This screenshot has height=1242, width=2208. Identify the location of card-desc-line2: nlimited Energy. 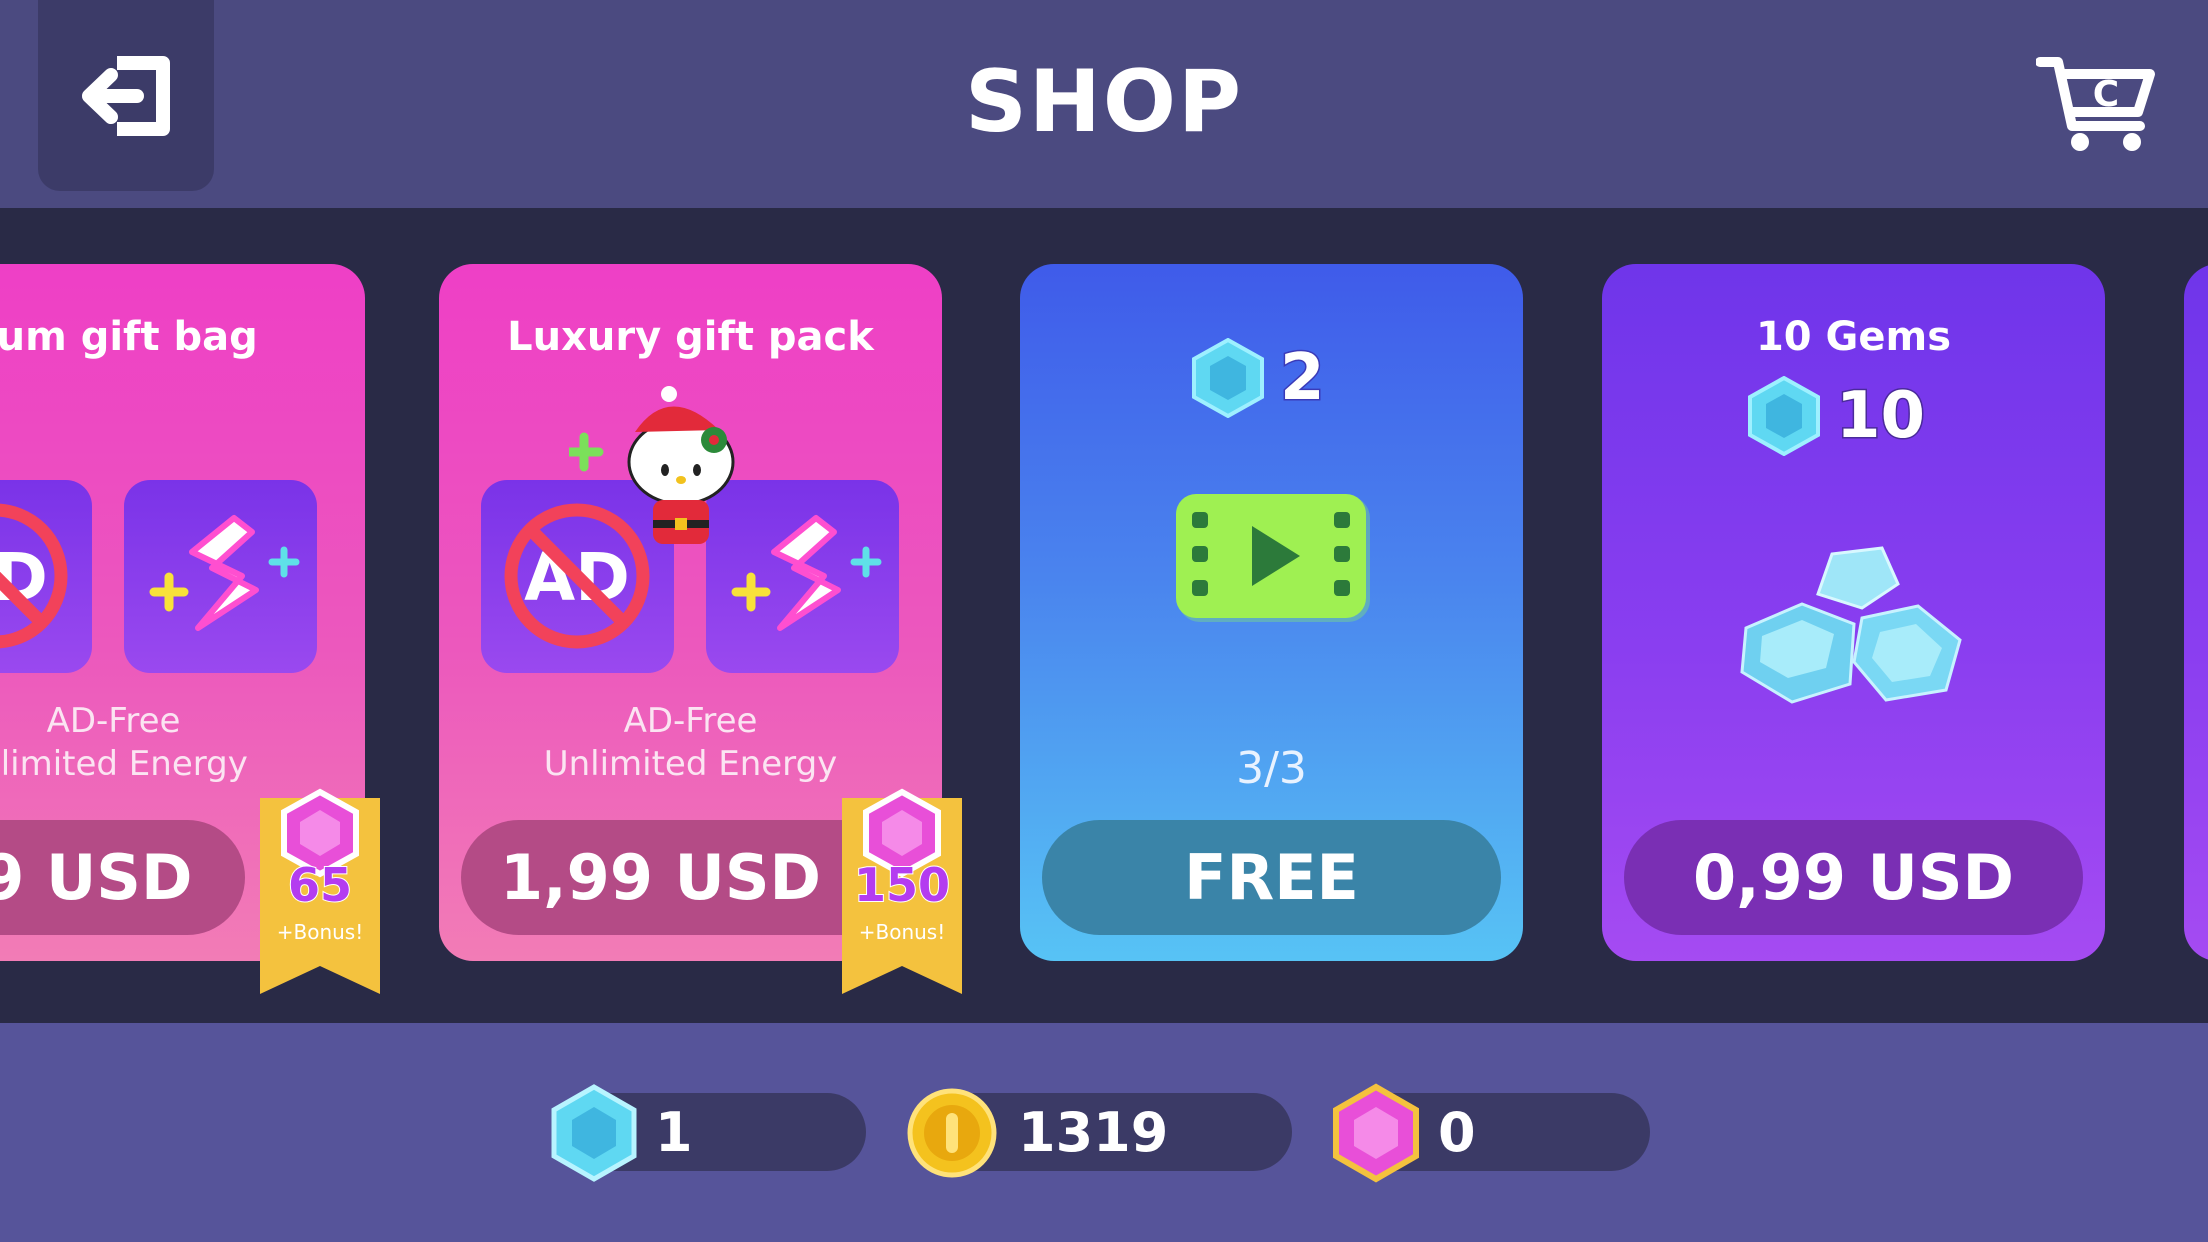
(124, 764).